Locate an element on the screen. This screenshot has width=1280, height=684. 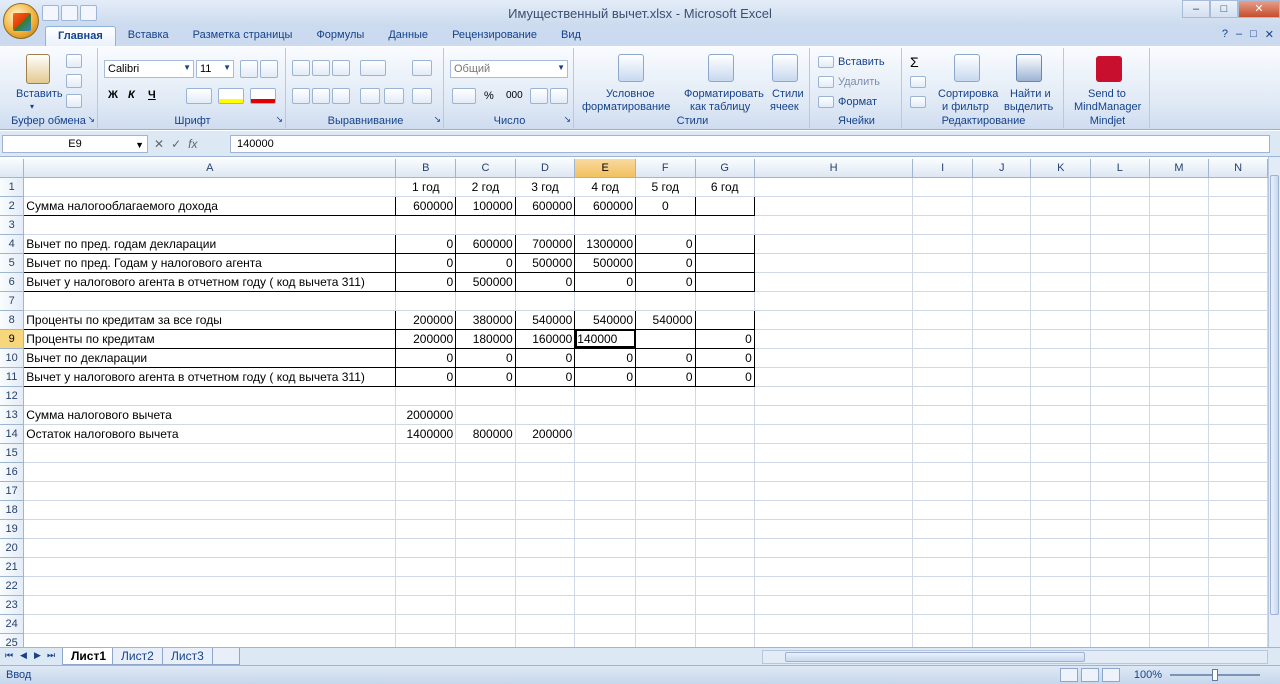
cell-J20 is located at coordinates (1002, 548).